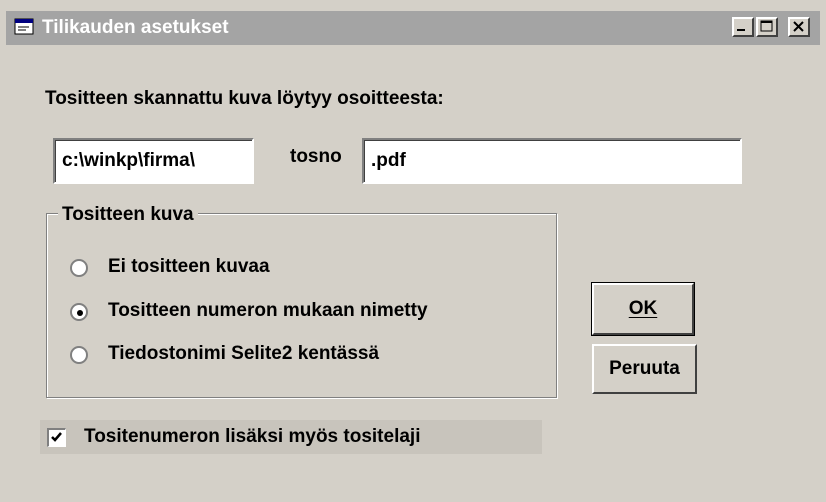 The image size is (826, 502). I want to click on title-bar: Tilikauden asetukset, so click(413, 28).